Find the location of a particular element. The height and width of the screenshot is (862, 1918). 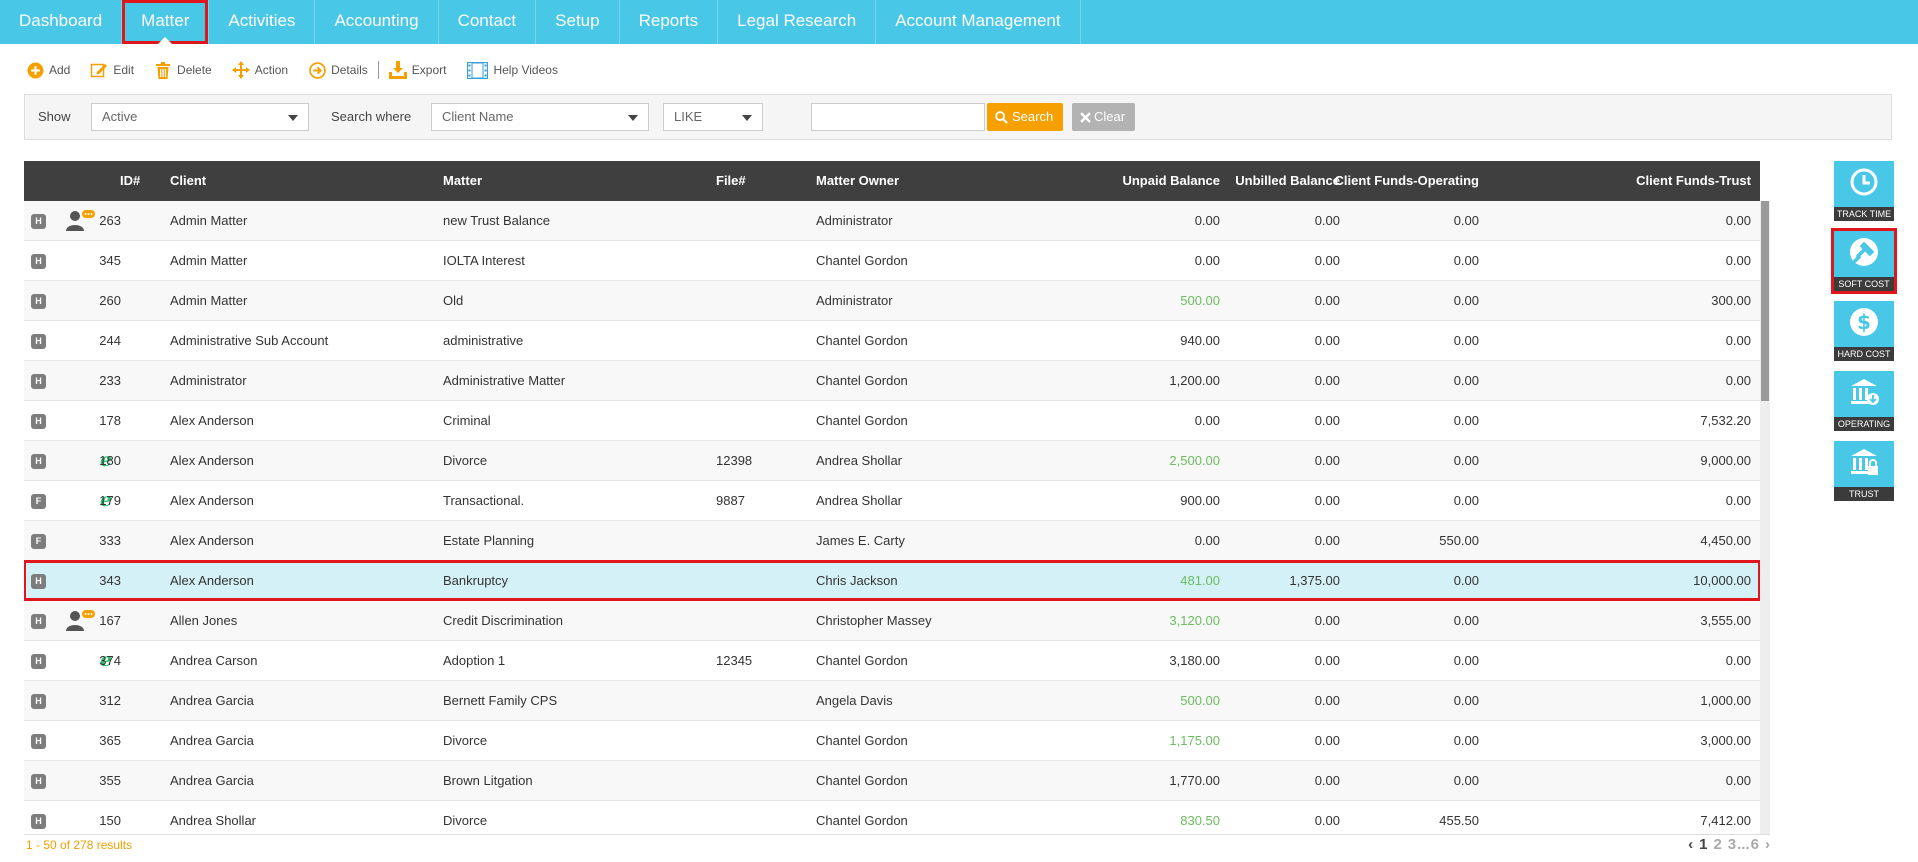

help-videos-button: Help Videos is located at coordinates (512, 70).